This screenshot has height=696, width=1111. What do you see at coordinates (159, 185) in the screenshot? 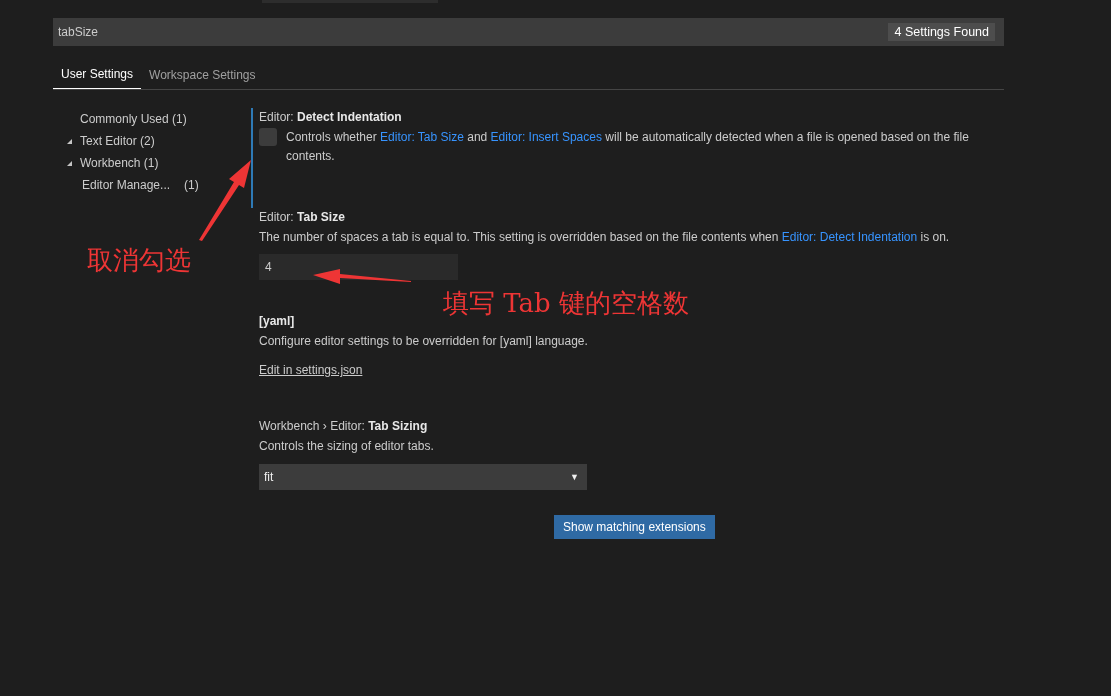
I see `tree-item: Editor Manage... (1)` at bounding box center [159, 185].